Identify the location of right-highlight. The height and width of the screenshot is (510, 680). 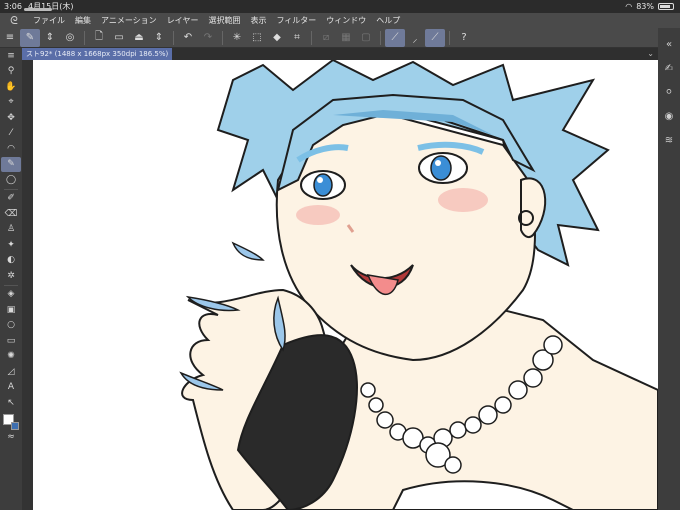
(438, 163).